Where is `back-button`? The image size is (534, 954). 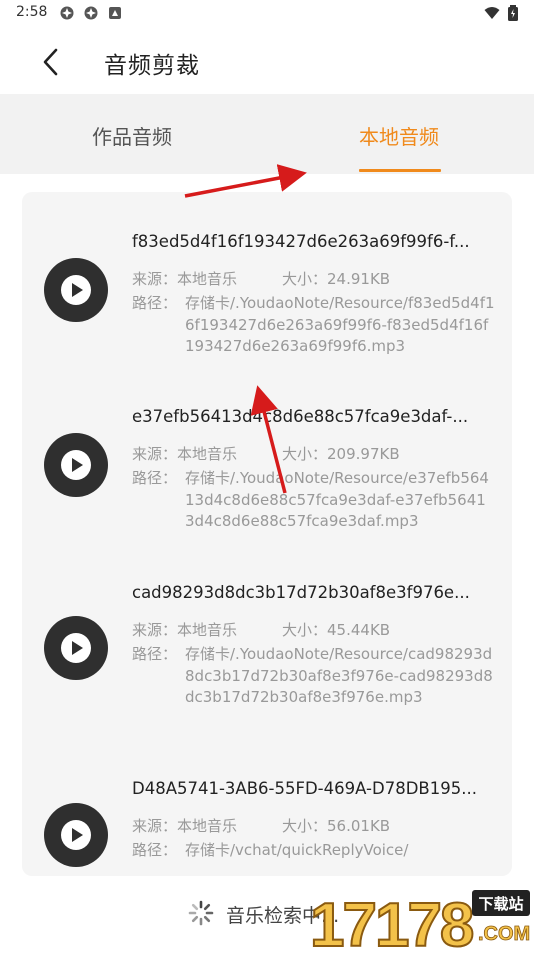 back-button is located at coordinates (52, 62).